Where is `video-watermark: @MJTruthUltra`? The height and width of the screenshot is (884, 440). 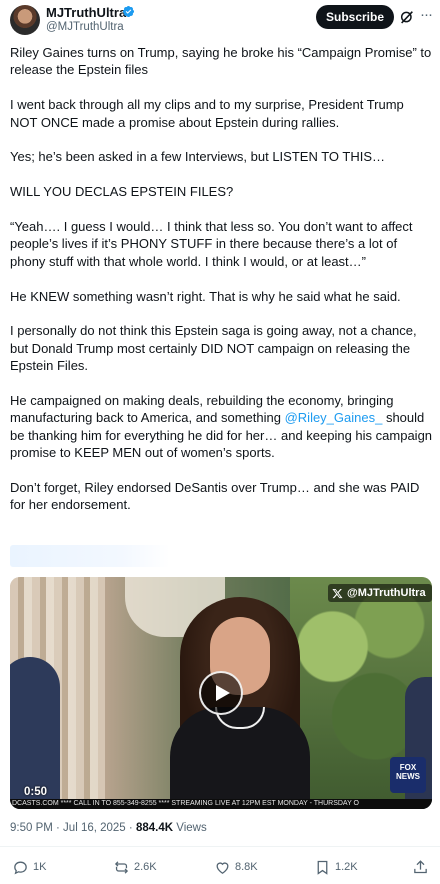 video-watermark: @MJTruthUltra is located at coordinates (380, 593).